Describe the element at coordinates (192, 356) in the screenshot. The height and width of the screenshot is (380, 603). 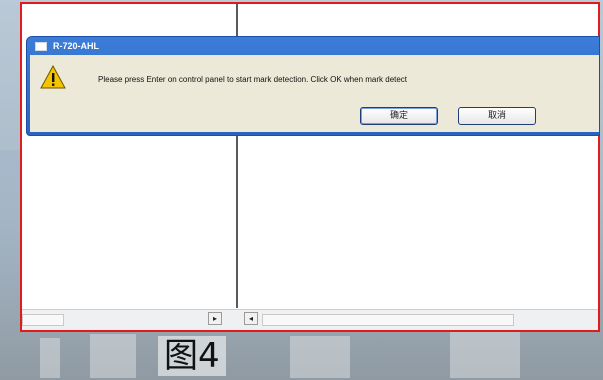
I see `figure-caption: 图4` at that location.